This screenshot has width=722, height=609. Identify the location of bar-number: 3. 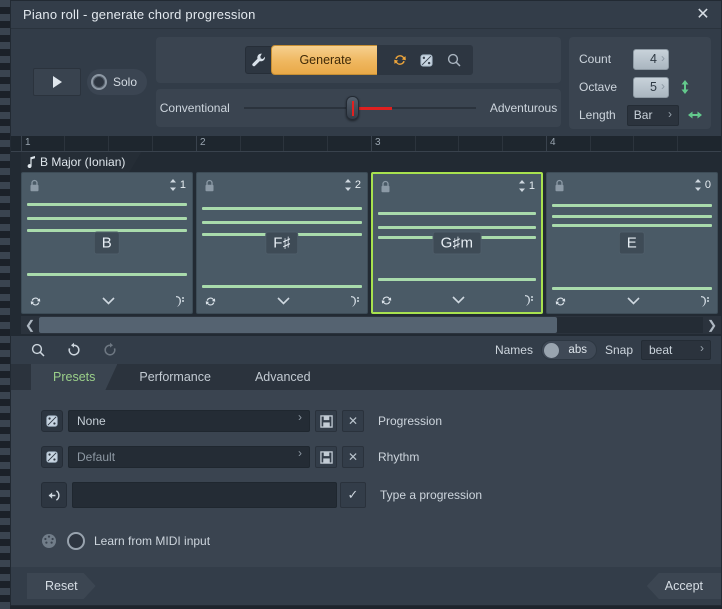
(378, 142).